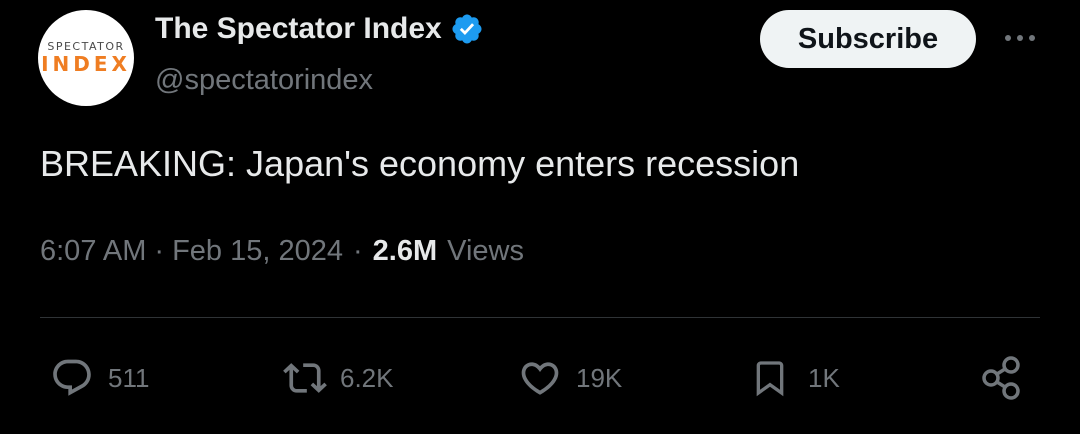 The image size is (1080, 434). Describe the element at coordinates (93, 251) in the screenshot. I see `tweet-time: 6:07 AM` at that location.